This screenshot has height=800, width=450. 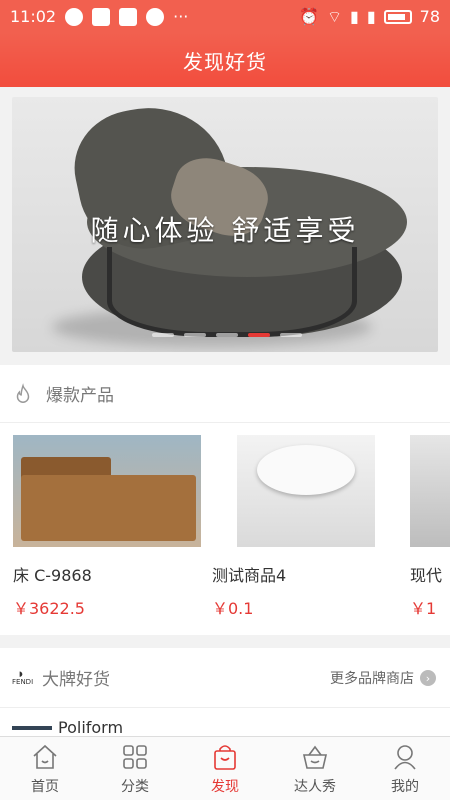 I want to click on brand-section: ◗ FENDI 大牌好货 更多品牌商店 › Poliform, so click(x=225, y=693).